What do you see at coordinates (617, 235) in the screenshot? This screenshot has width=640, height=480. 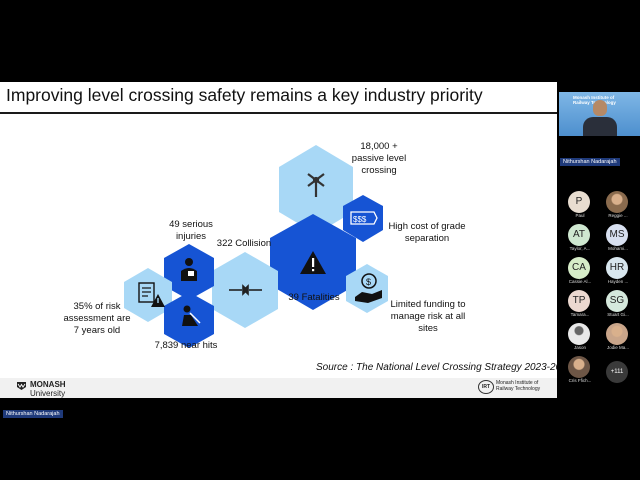 I see `participant-avatar: MS` at bounding box center [617, 235].